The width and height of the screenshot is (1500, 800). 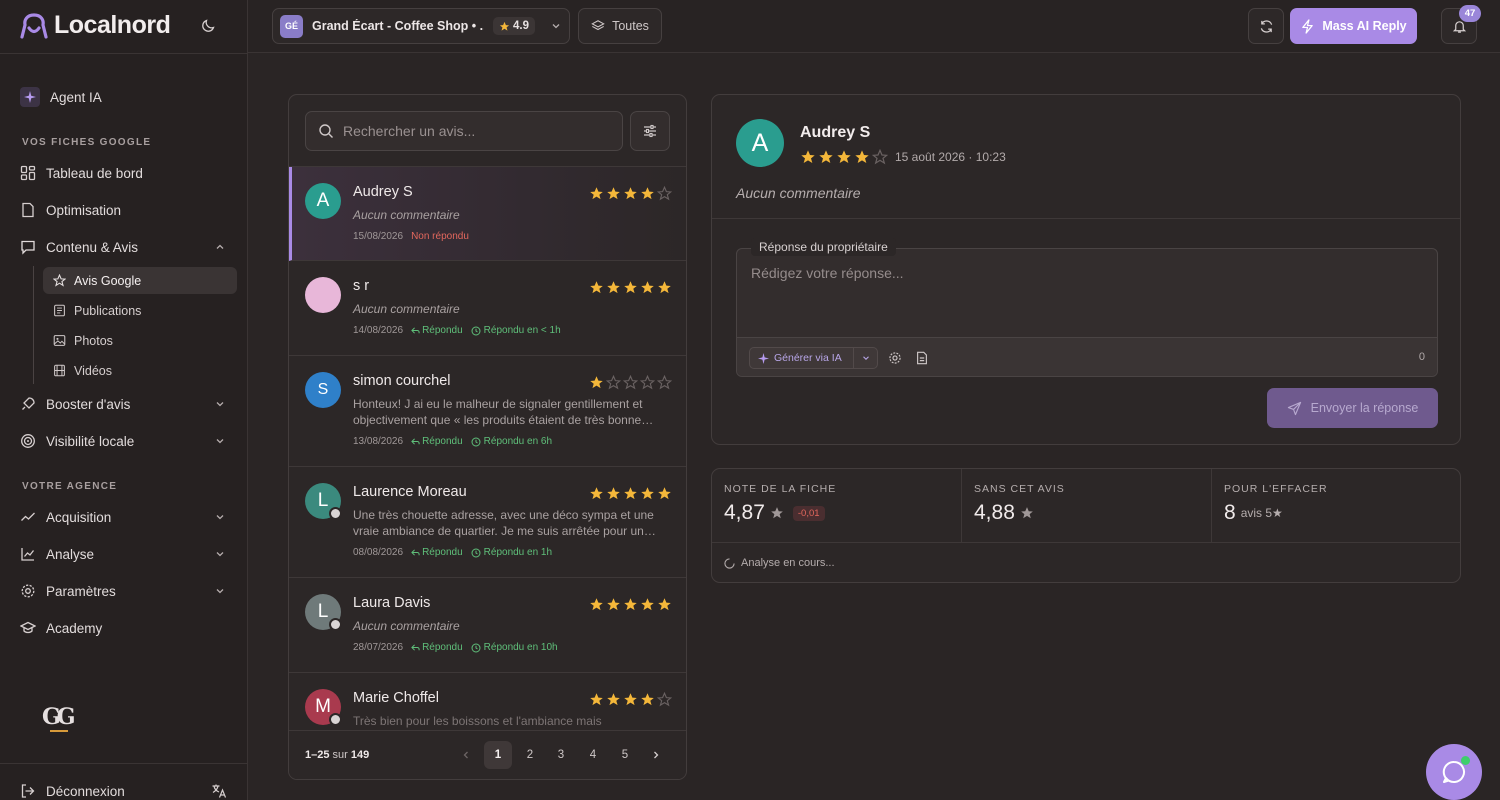 I want to click on app-logo: Localnord, so click(x=95, y=25).